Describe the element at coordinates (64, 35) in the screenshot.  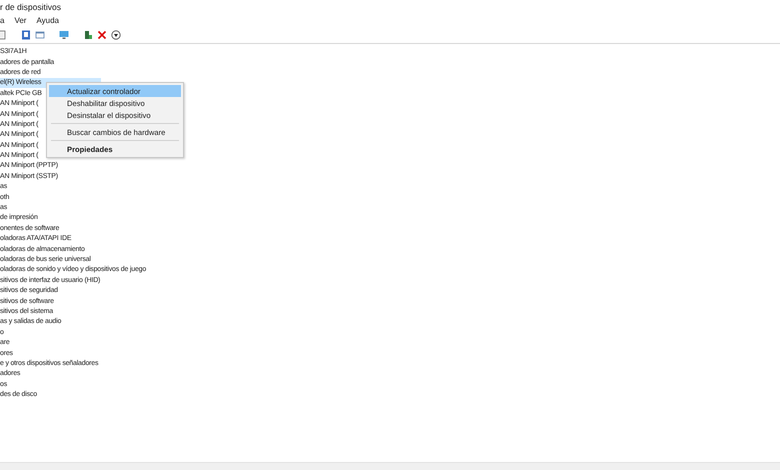
I see `monitor-icon` at that location.